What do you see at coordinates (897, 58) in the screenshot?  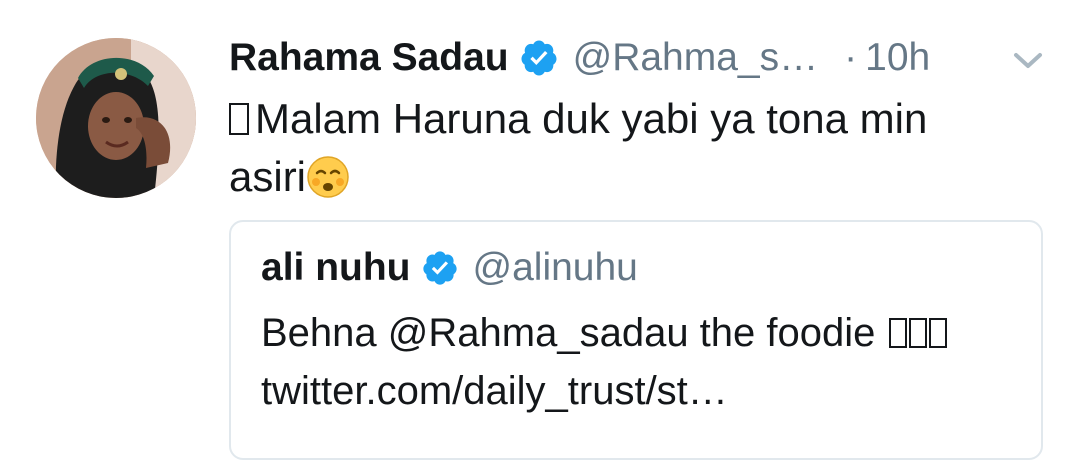 I see `timestamp: 10h` at bounding box center [897, 58].